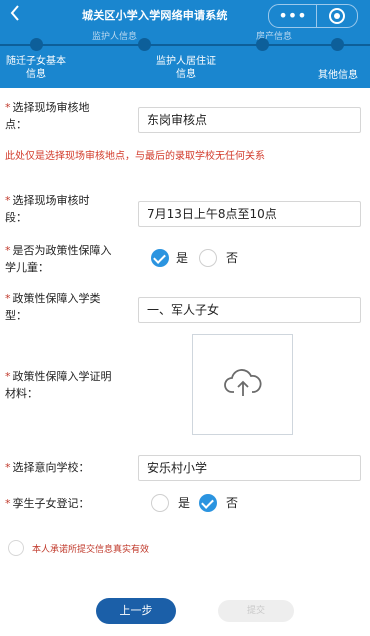  Describe the element at coordinates (47, 503) in the screenshot. I see `second-child-label: * 孪生子女登记：` at that location.